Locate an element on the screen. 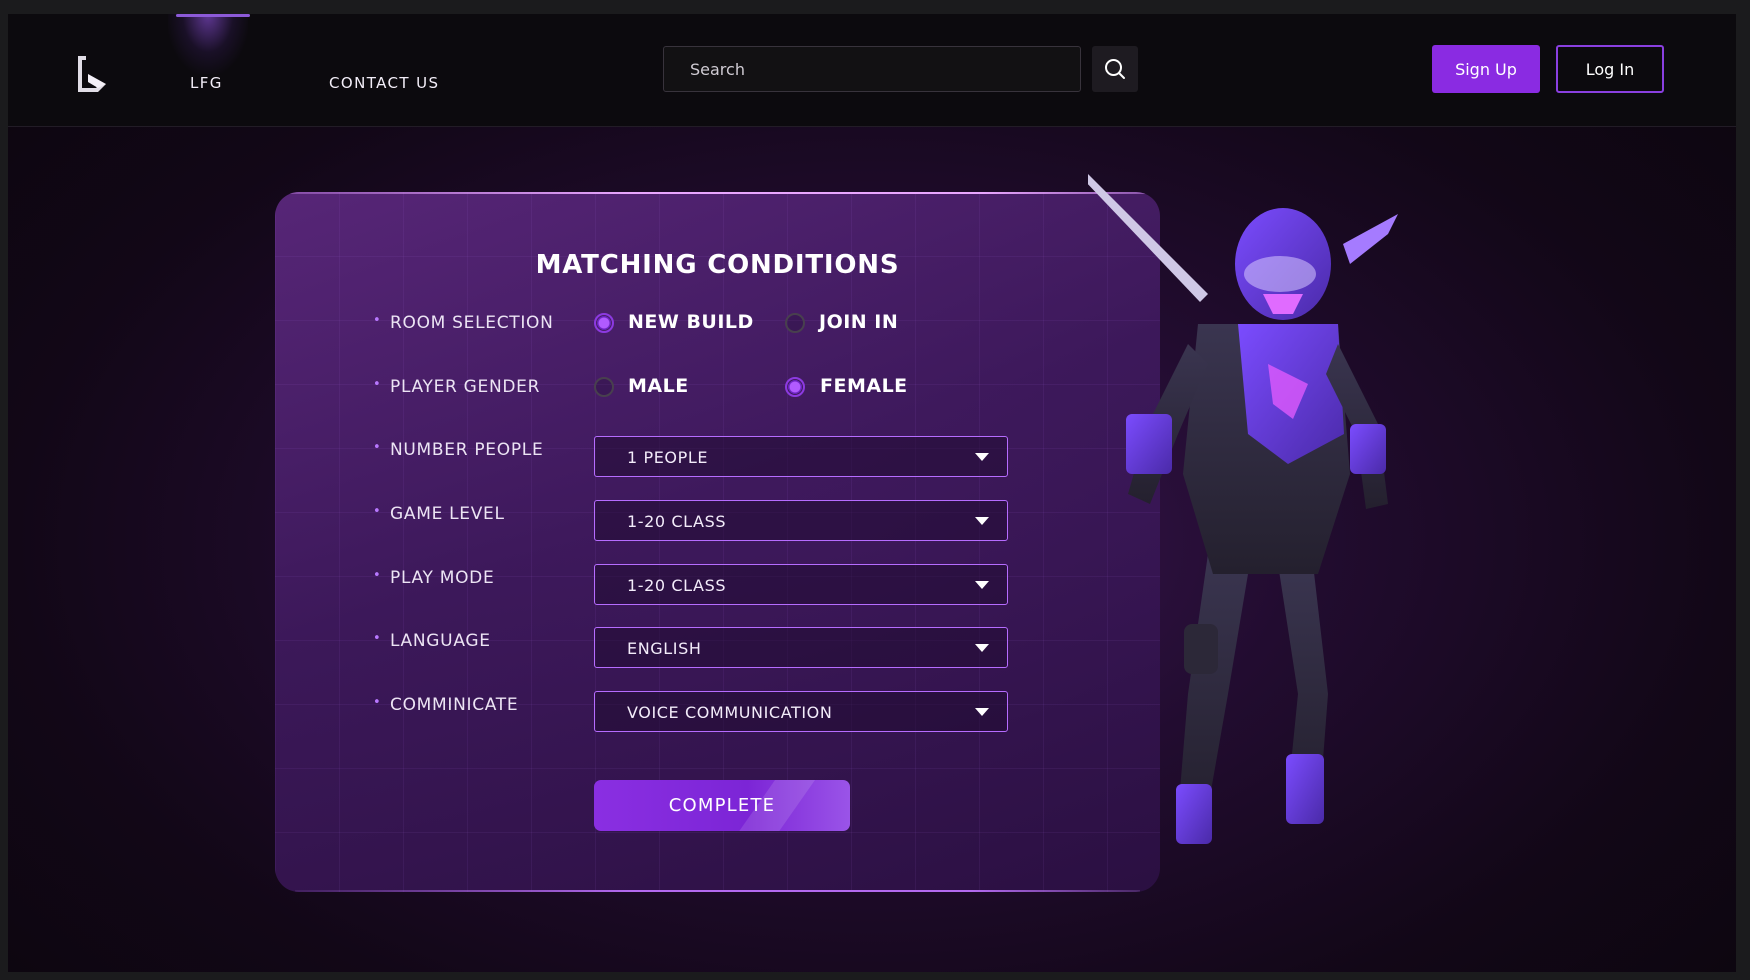  select-value: ENGLISH is located at coordinates (664, 648).